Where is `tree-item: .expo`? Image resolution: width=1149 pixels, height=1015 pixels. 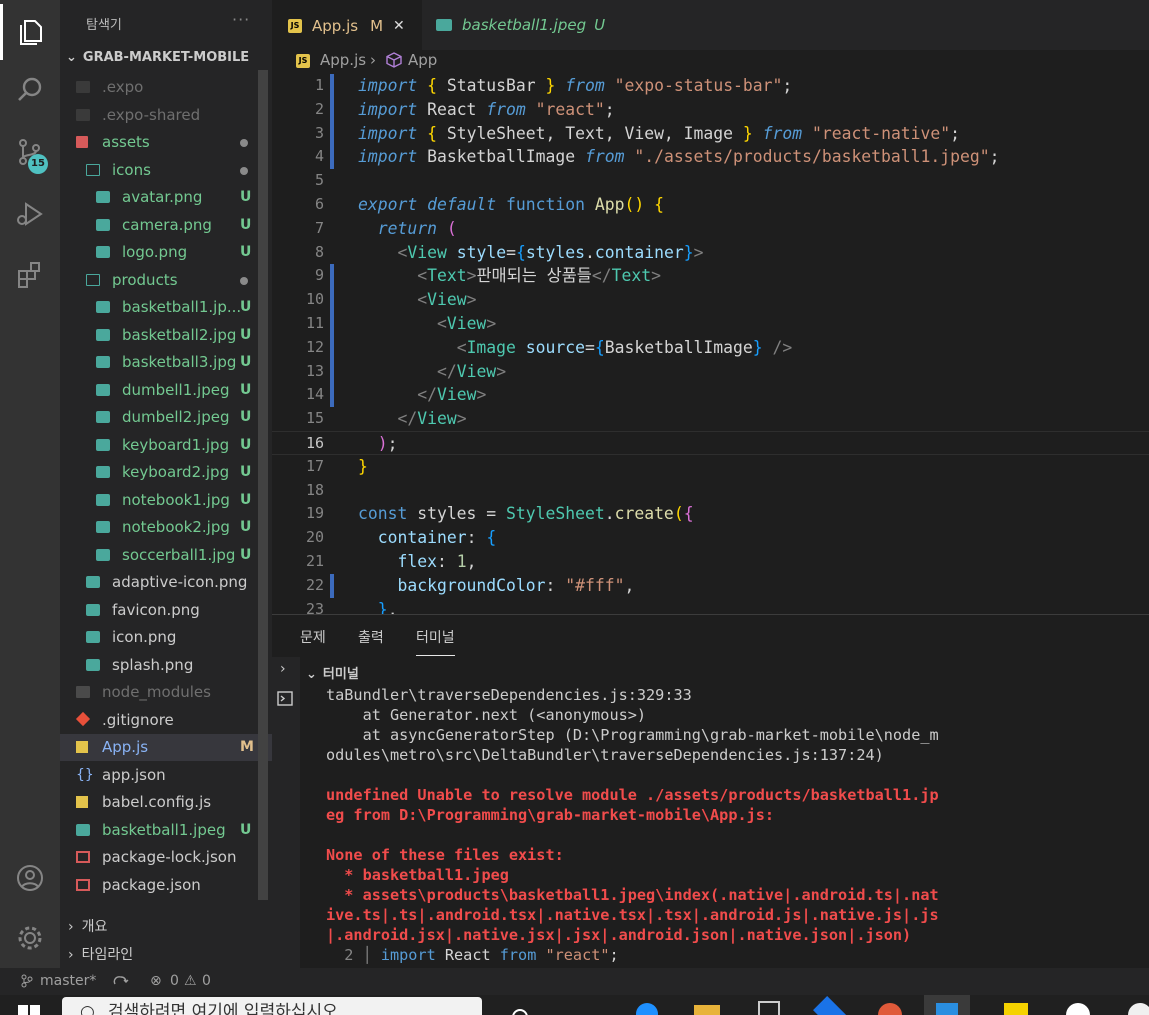 tree-item: .expo is located at coordinates (166, 87).